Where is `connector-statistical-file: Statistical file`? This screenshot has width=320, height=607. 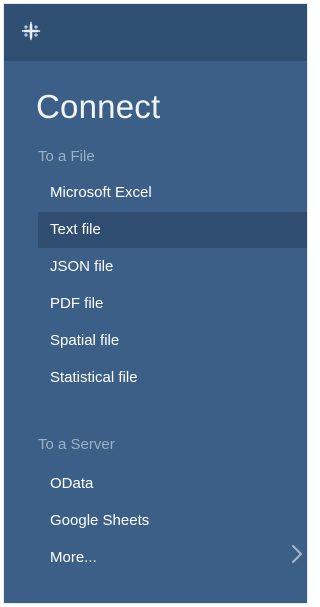 connector-statistical-file: Statistical file is located at coordinates (172, 378).